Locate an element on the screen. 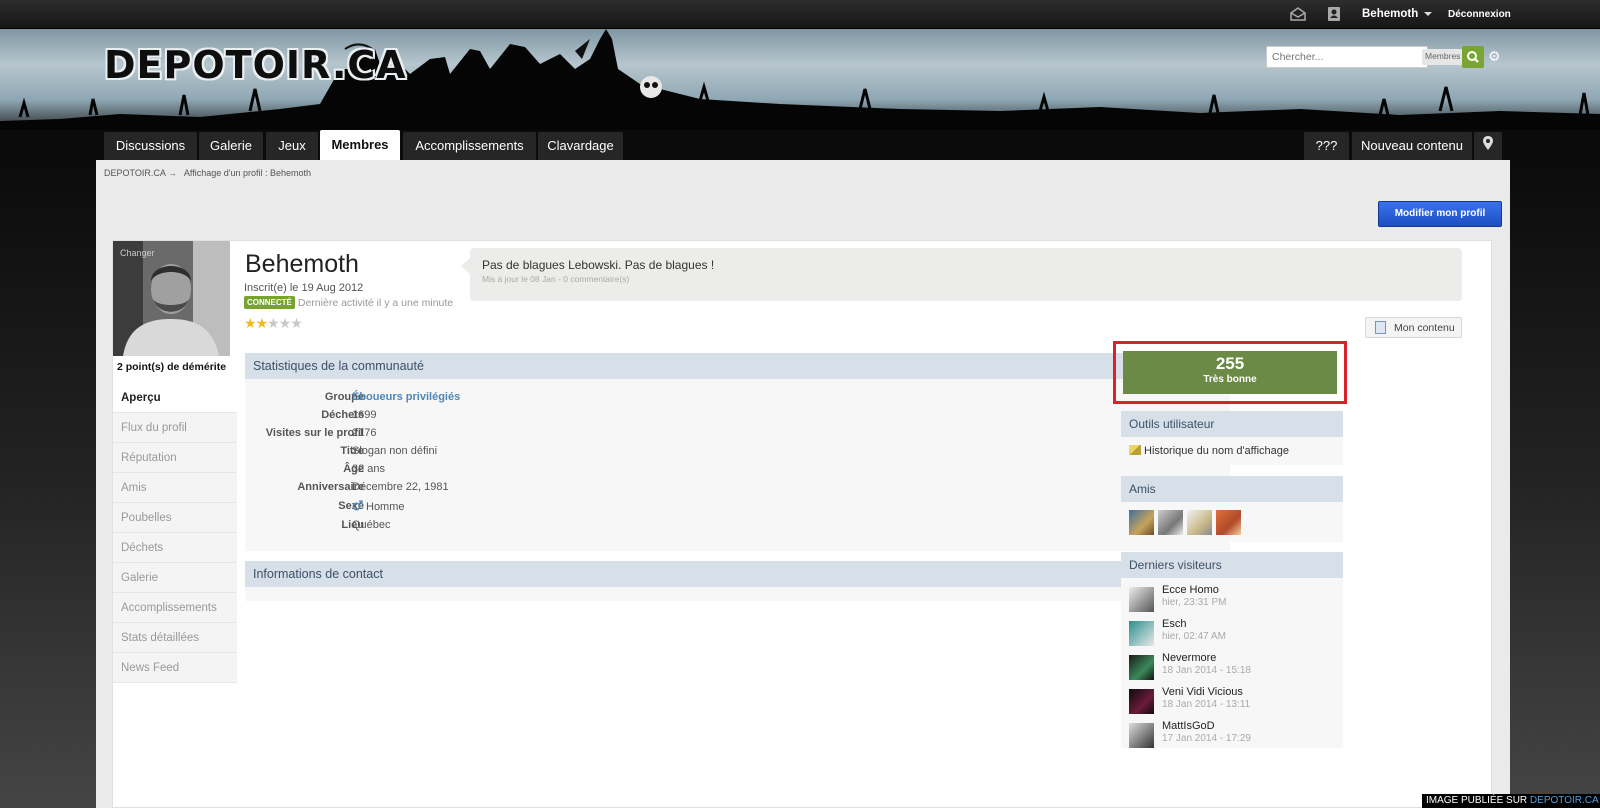 This screenshot has width=1600, height=808. my-content-button: Mon contenu is located at coordinates (1413, 327).